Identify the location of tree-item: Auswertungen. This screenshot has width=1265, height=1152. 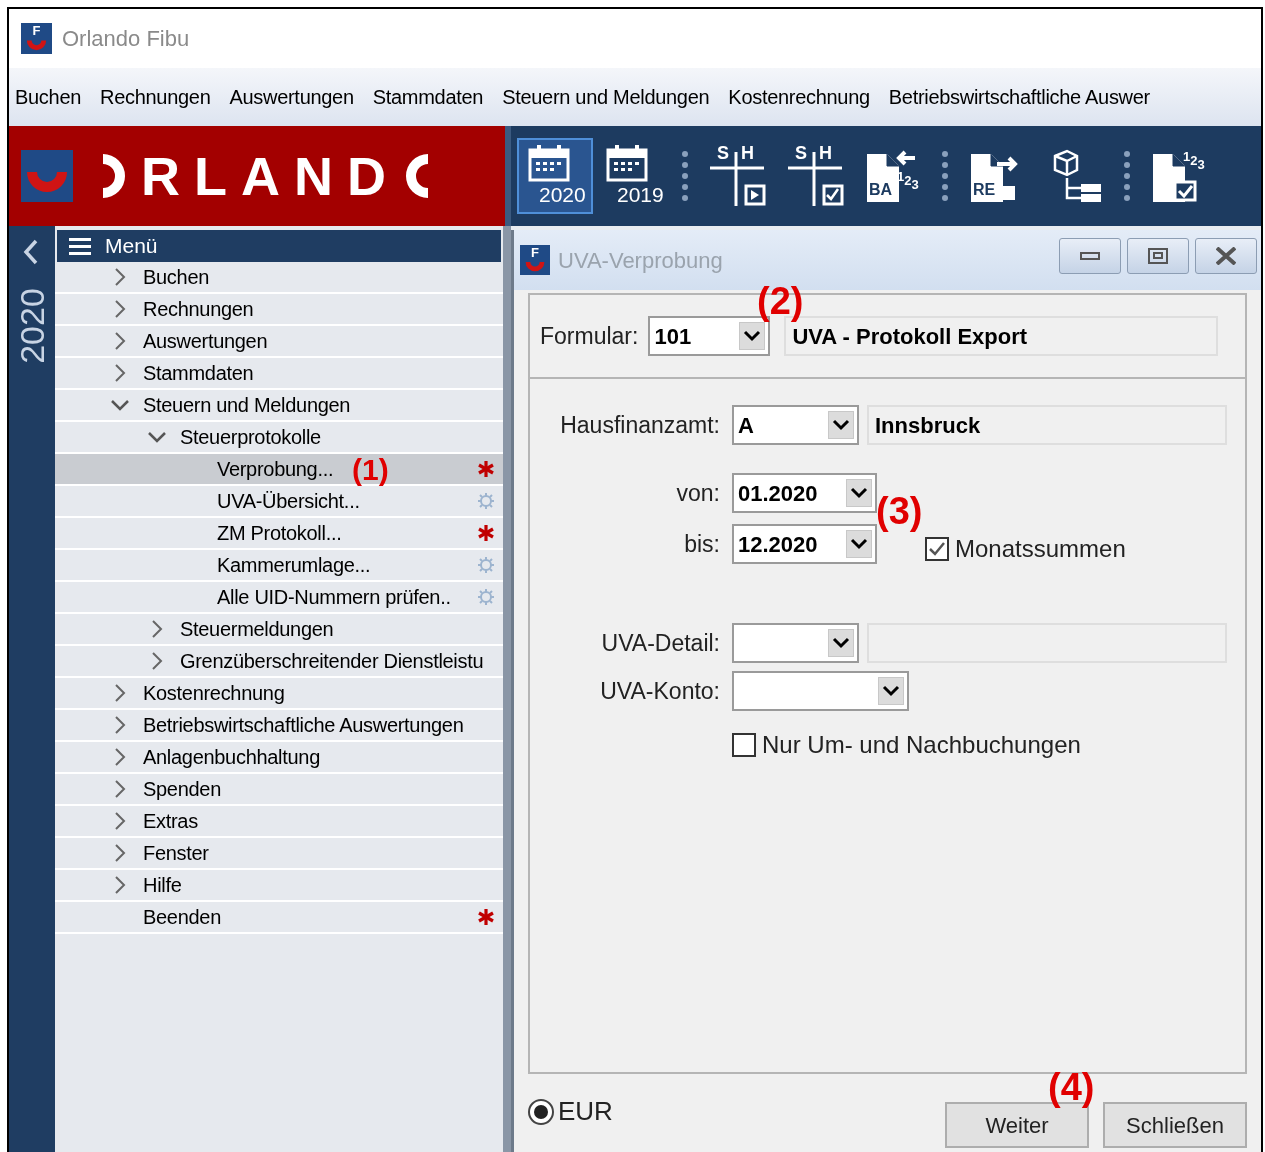
(279, 342).